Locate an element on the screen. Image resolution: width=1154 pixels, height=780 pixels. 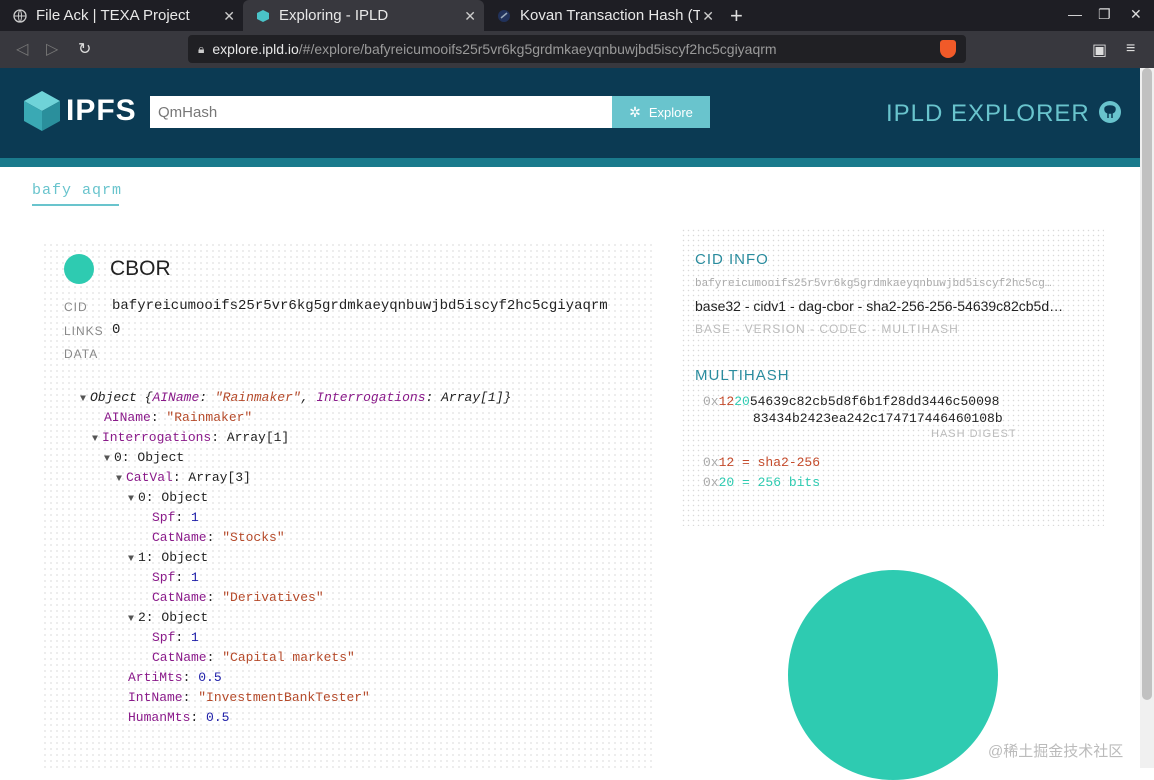
tab-kovan: Kovan Transaction Hash (T ✕ is located at coordinates (603, 15).